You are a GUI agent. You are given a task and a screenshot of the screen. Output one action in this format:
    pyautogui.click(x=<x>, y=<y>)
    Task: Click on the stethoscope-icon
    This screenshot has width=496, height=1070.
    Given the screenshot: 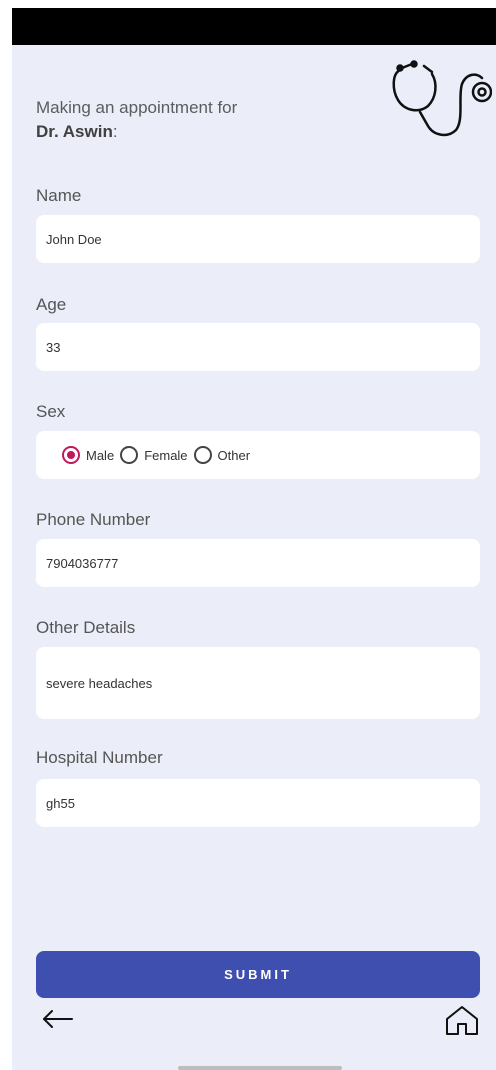 What is the action you would take?
    pyautogui.click(x=442, y=98)
    